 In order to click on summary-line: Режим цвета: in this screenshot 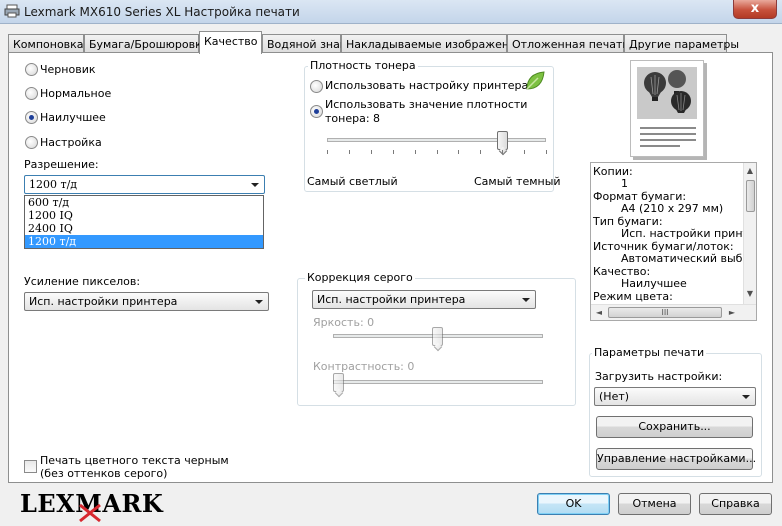, I will do `click(633, 296)`.